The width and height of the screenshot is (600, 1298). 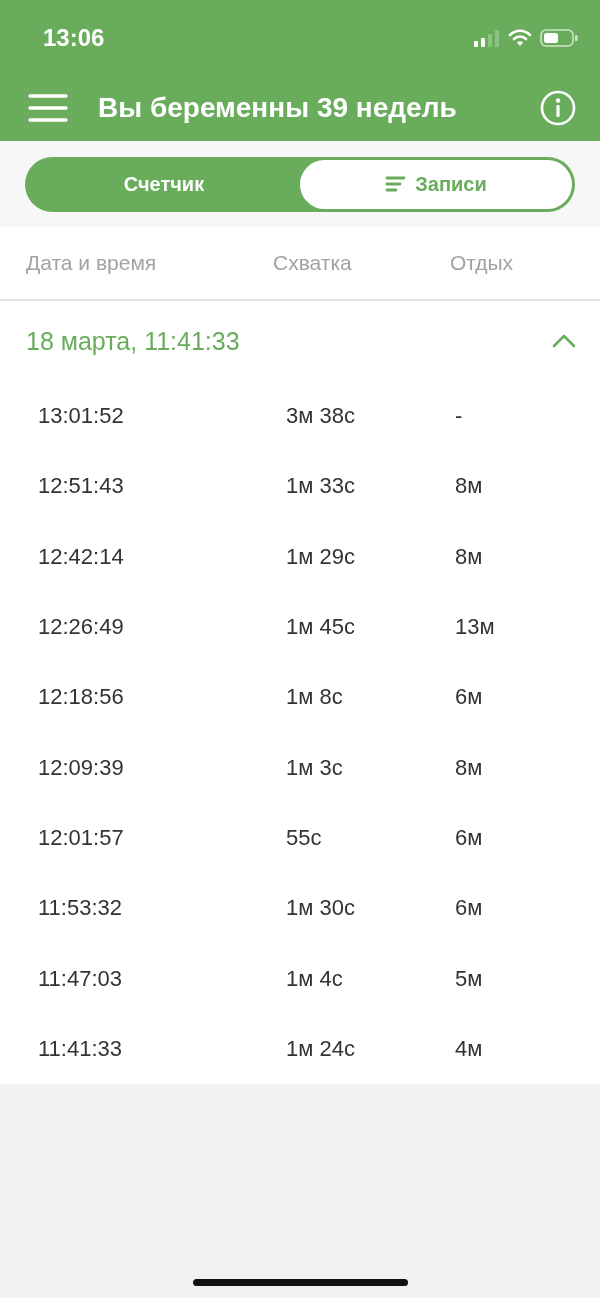 I want to click on signal-icon, so click(x=487, y=37).